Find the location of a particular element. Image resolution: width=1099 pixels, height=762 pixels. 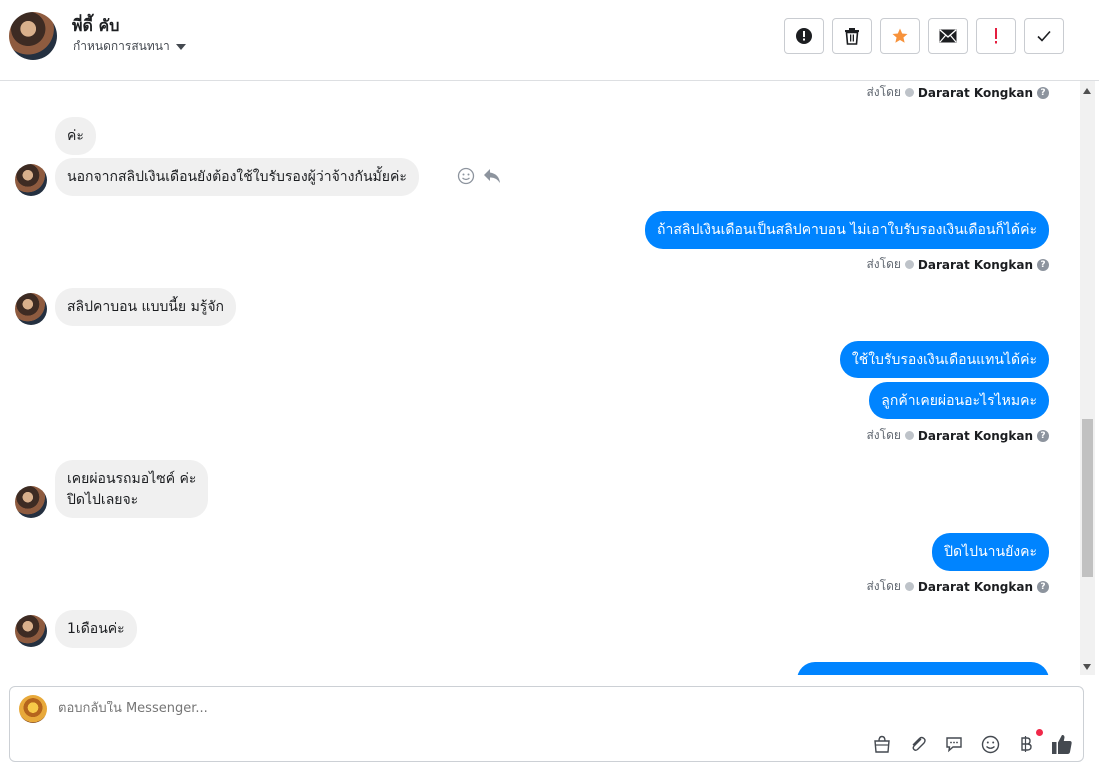

scroll-up-arrow-icon is located at coordinates (1087, 91).